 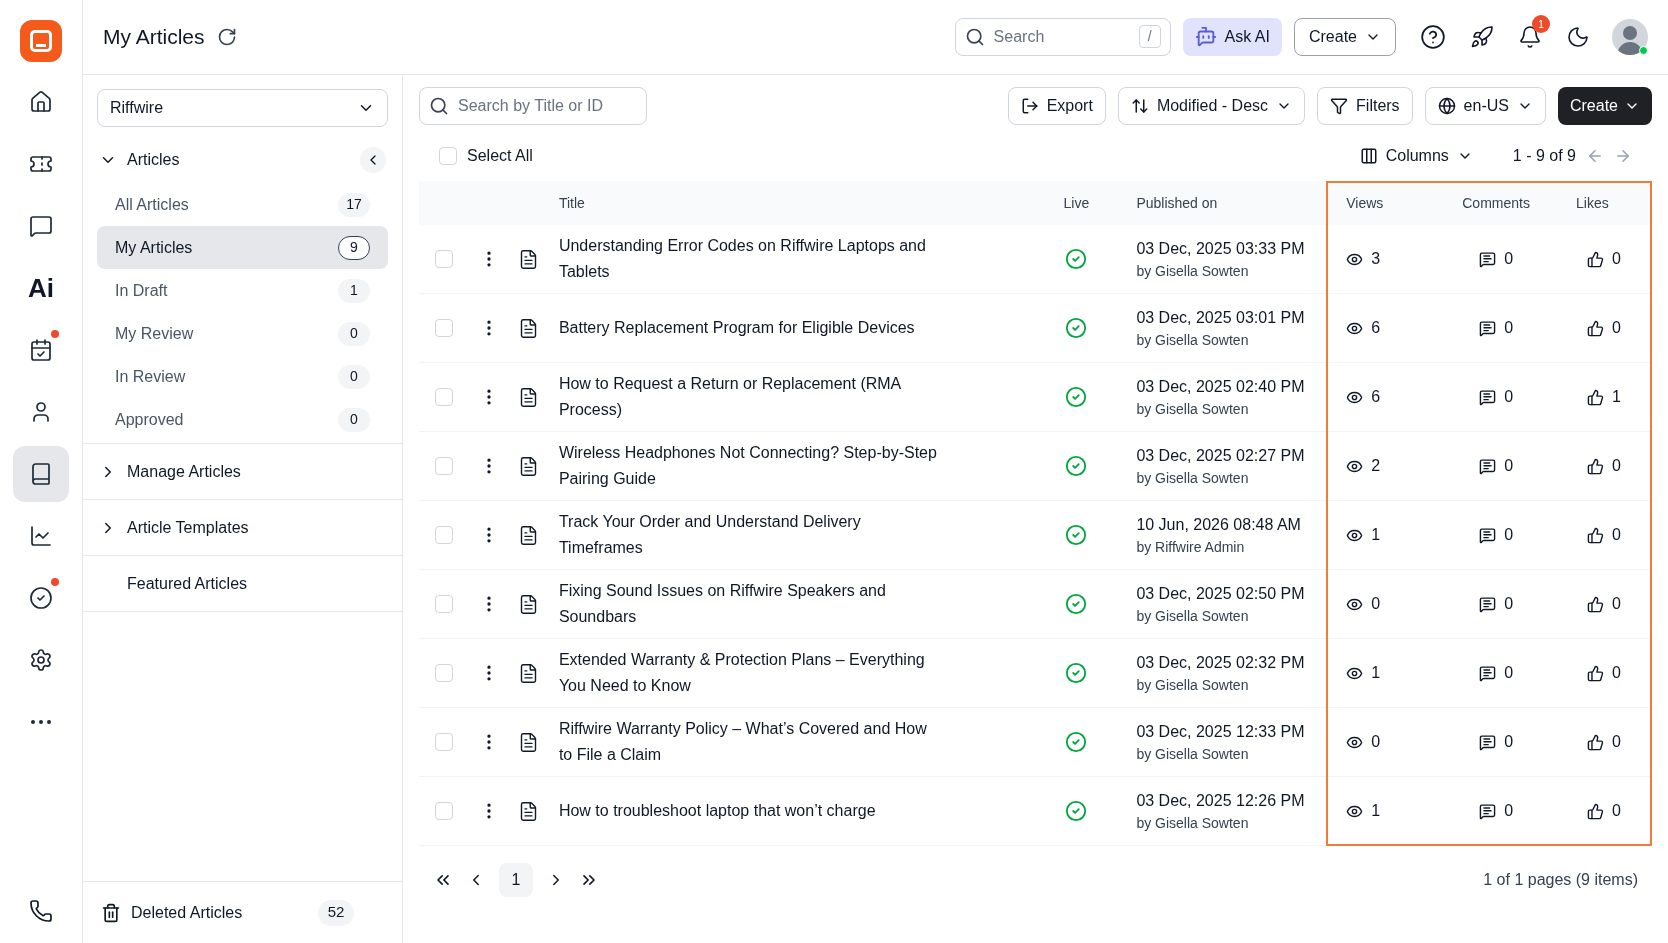 What do you see at coordinates (1211, 106) in the screenshot?
I see `sort-button: Modified - Desc` at bounding box center [1211, 106].